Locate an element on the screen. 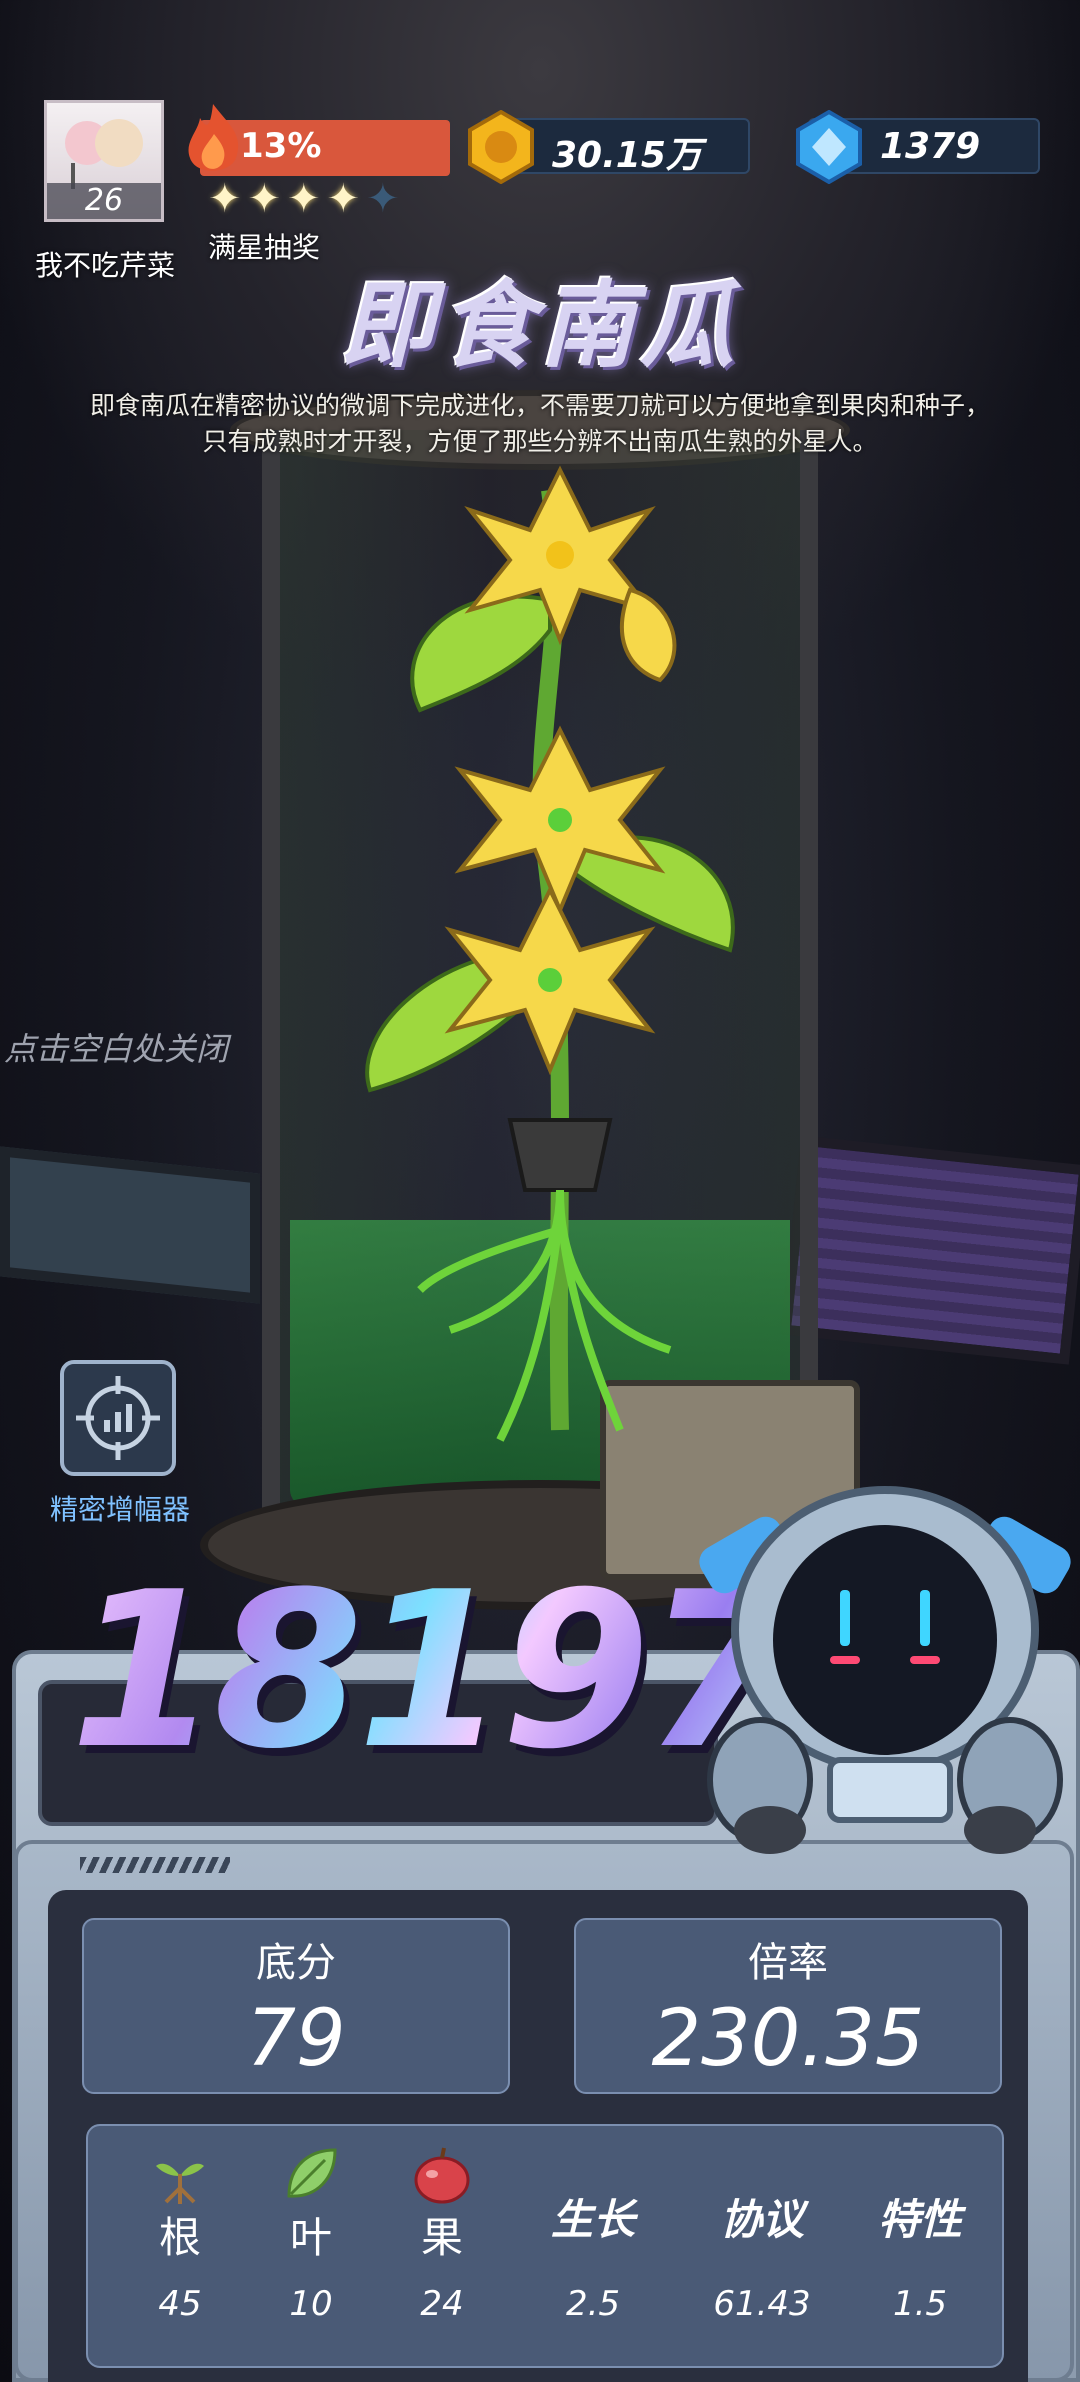 This screenshot has height=2382, width=1080. base-score-label: 底分 is located at coordinates (296, 1963).